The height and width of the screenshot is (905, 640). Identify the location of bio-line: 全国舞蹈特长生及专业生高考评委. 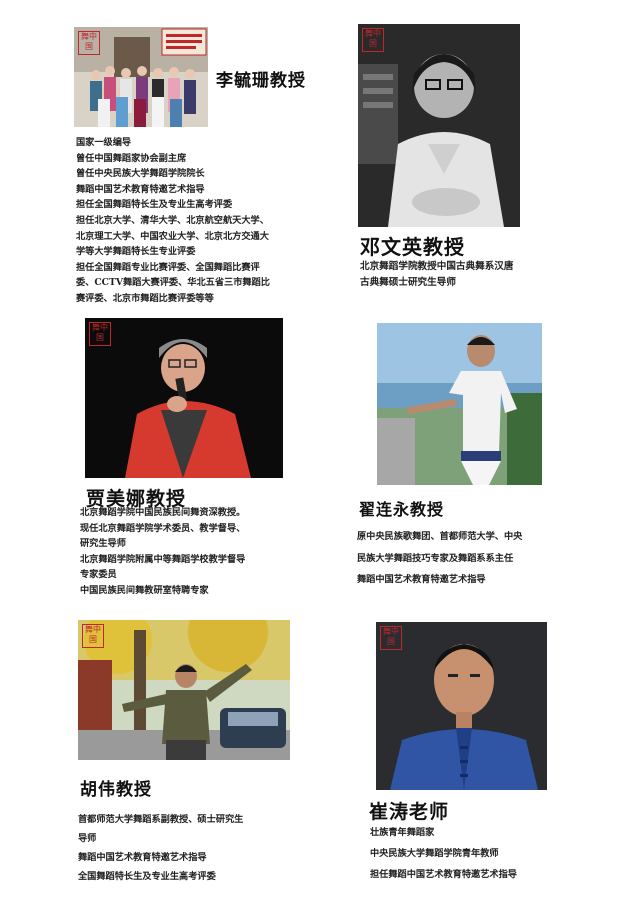
(147, 876).